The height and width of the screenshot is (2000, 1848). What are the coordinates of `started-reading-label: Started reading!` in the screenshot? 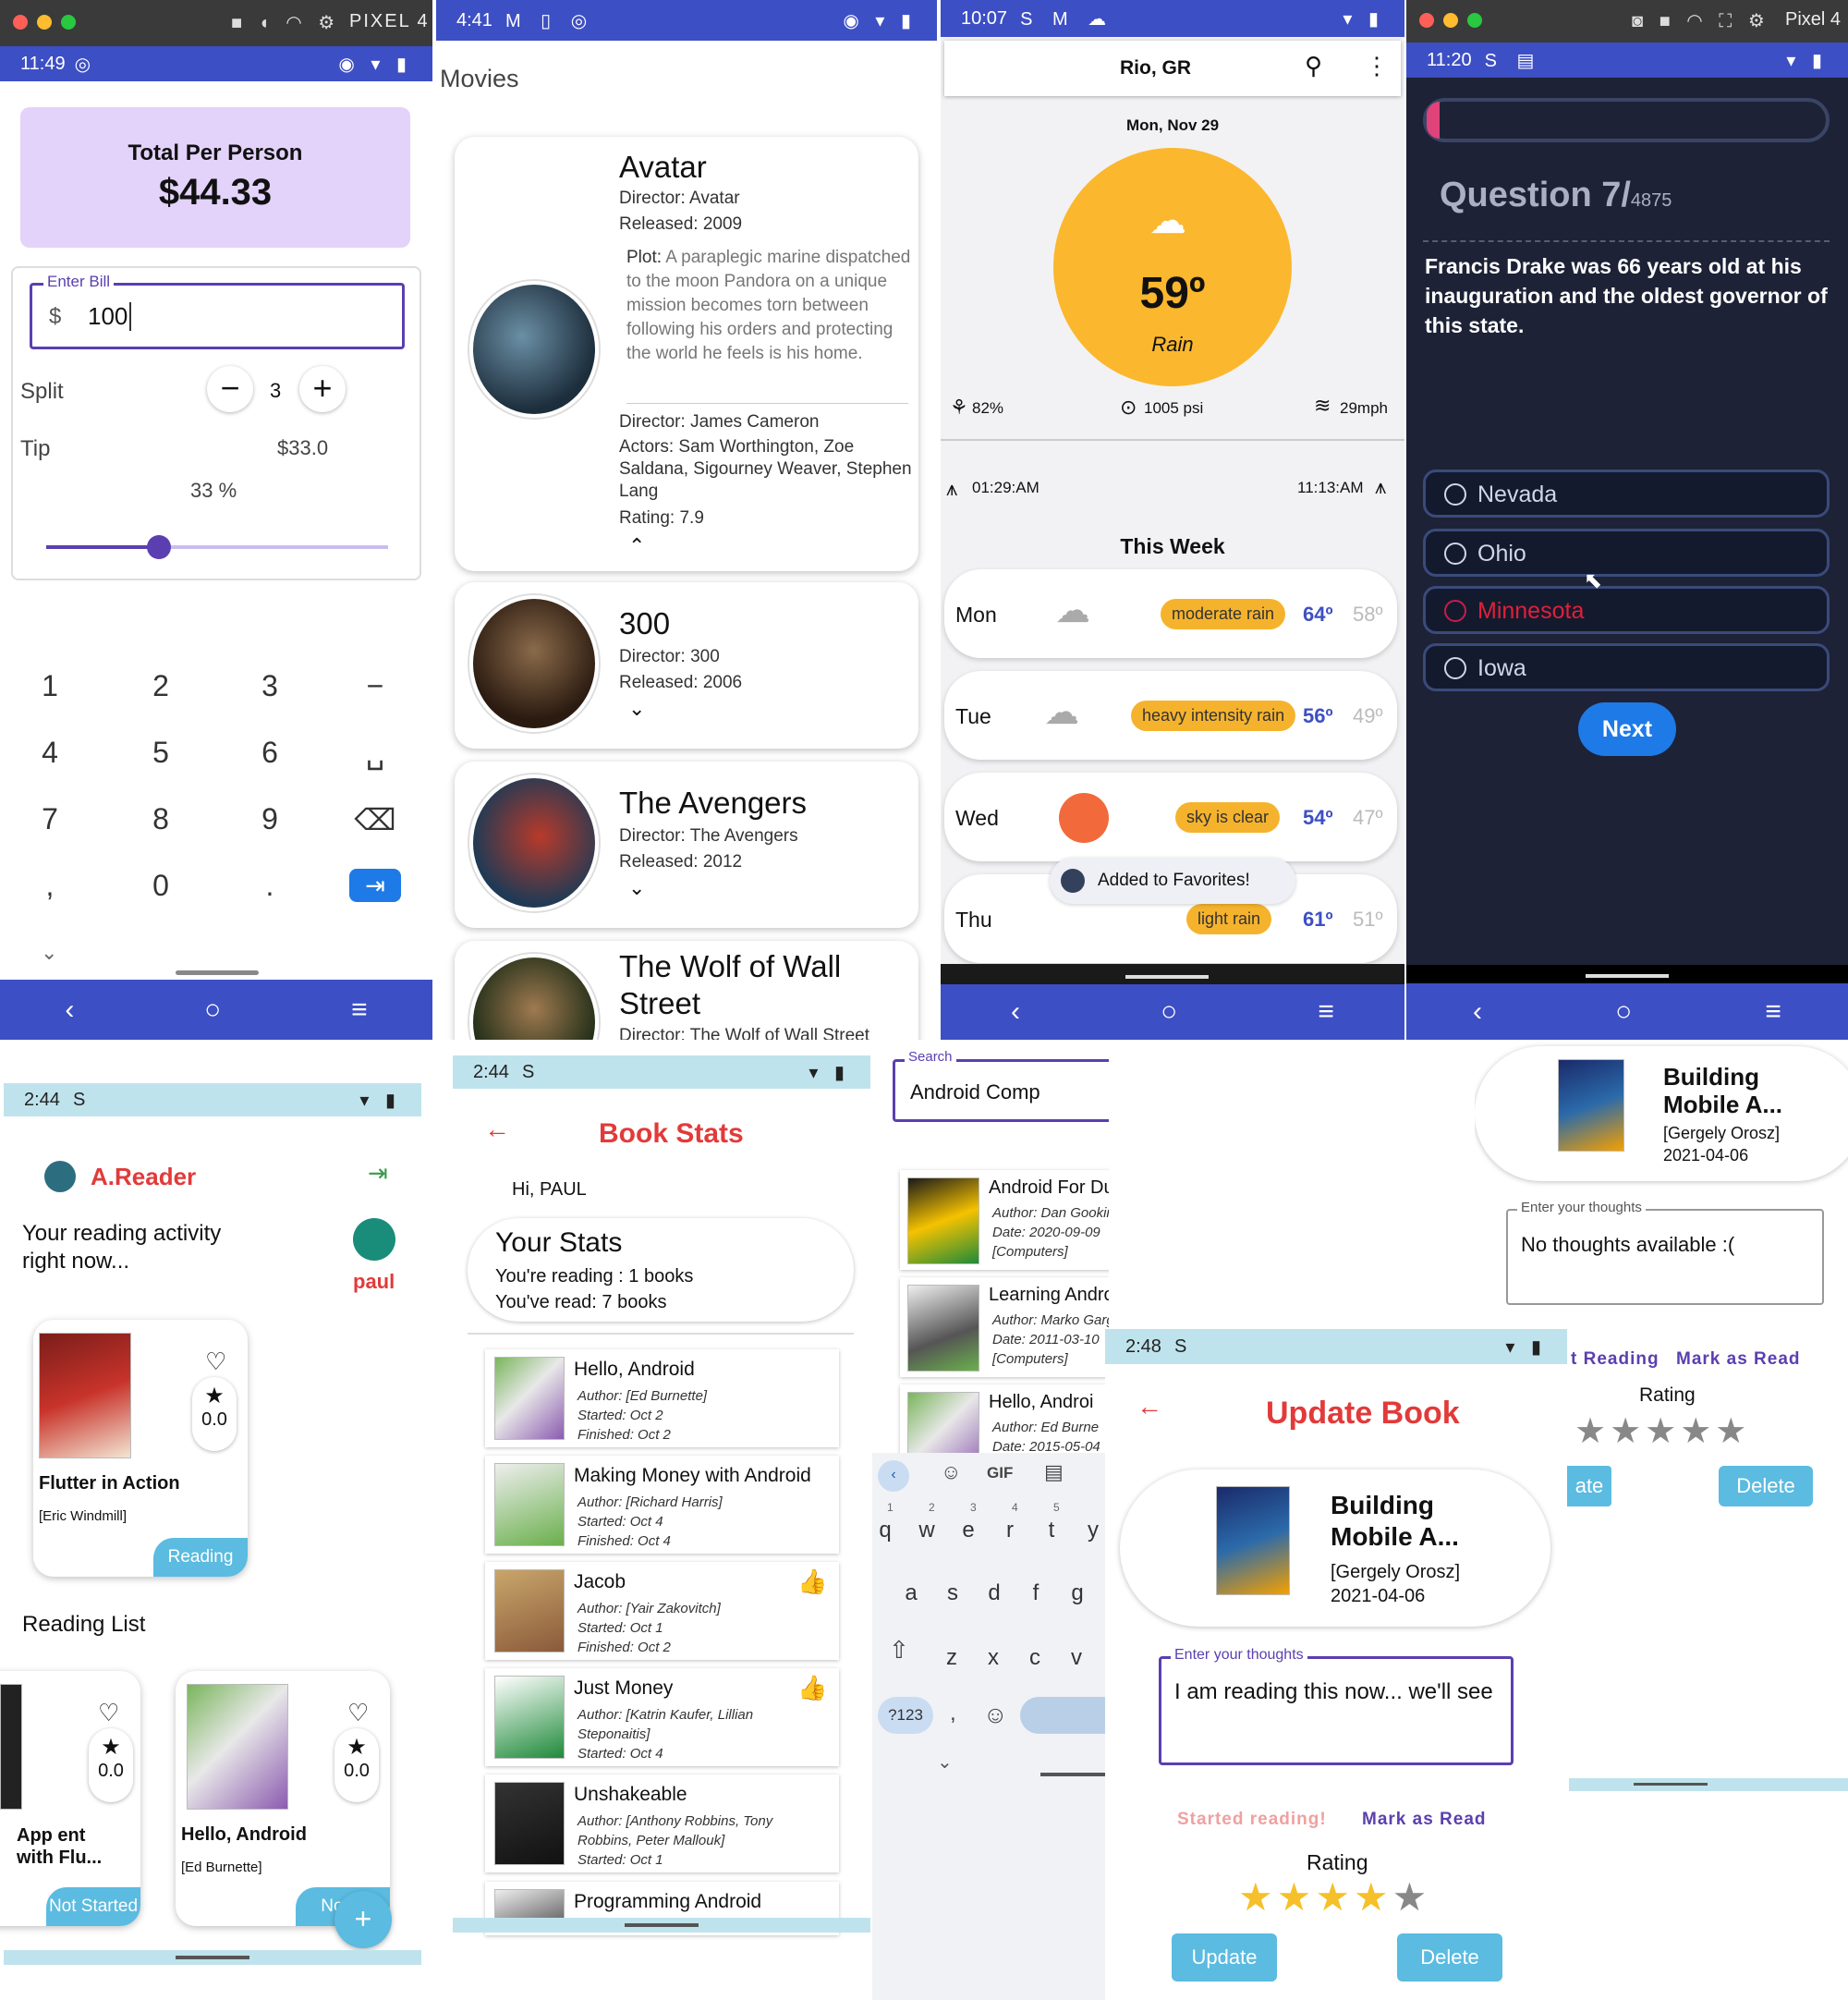 It's located at (1252, 1820).